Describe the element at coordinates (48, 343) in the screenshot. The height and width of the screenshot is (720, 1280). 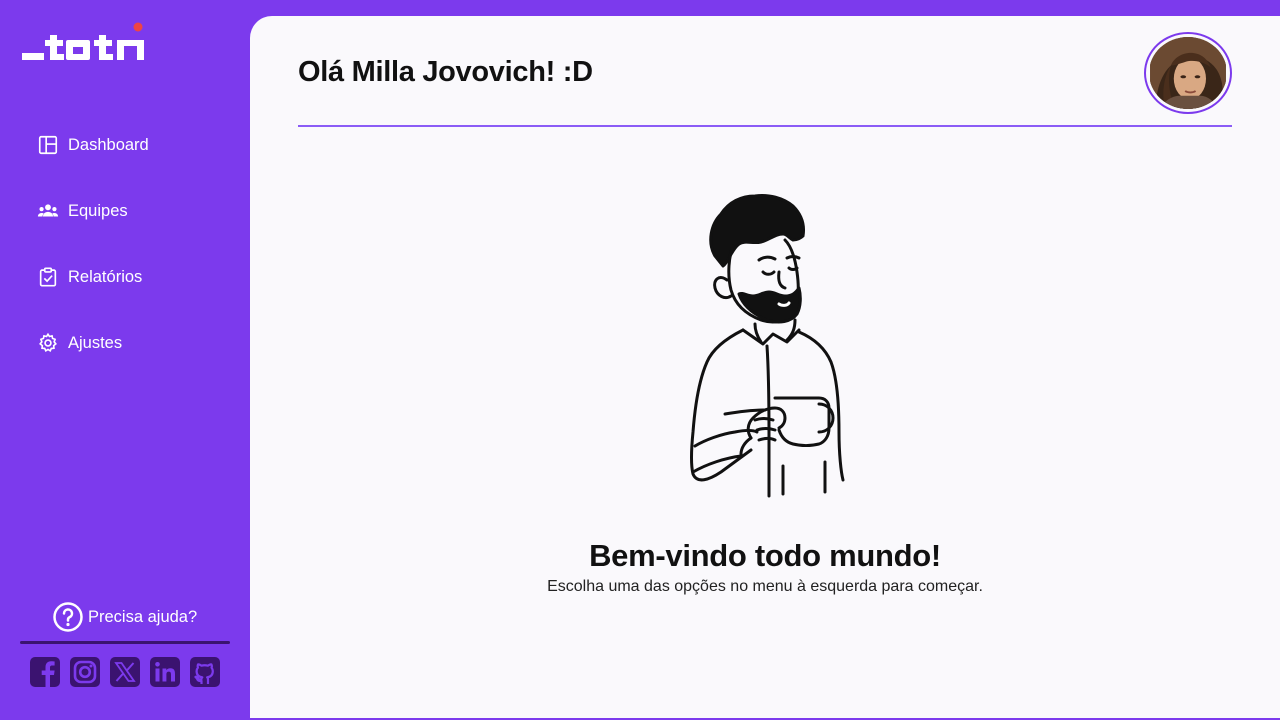
I see `gear-icon` at that location.